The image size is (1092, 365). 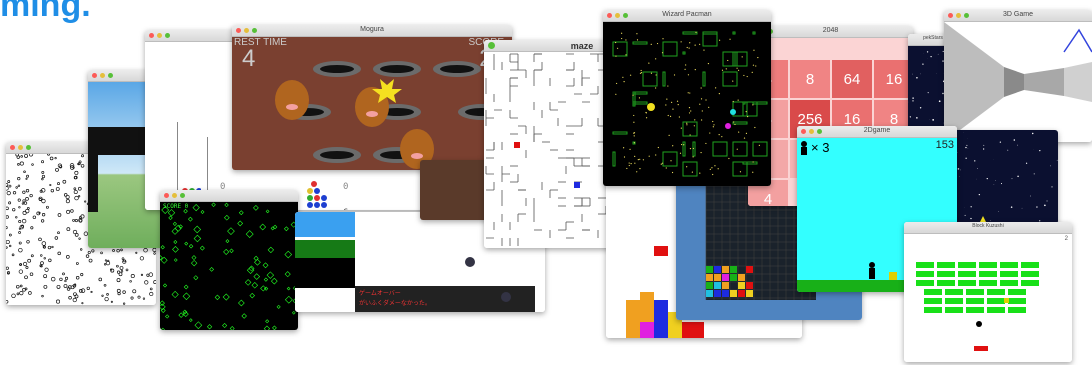 I want to click on space-window, so click(x=1004, y=177).